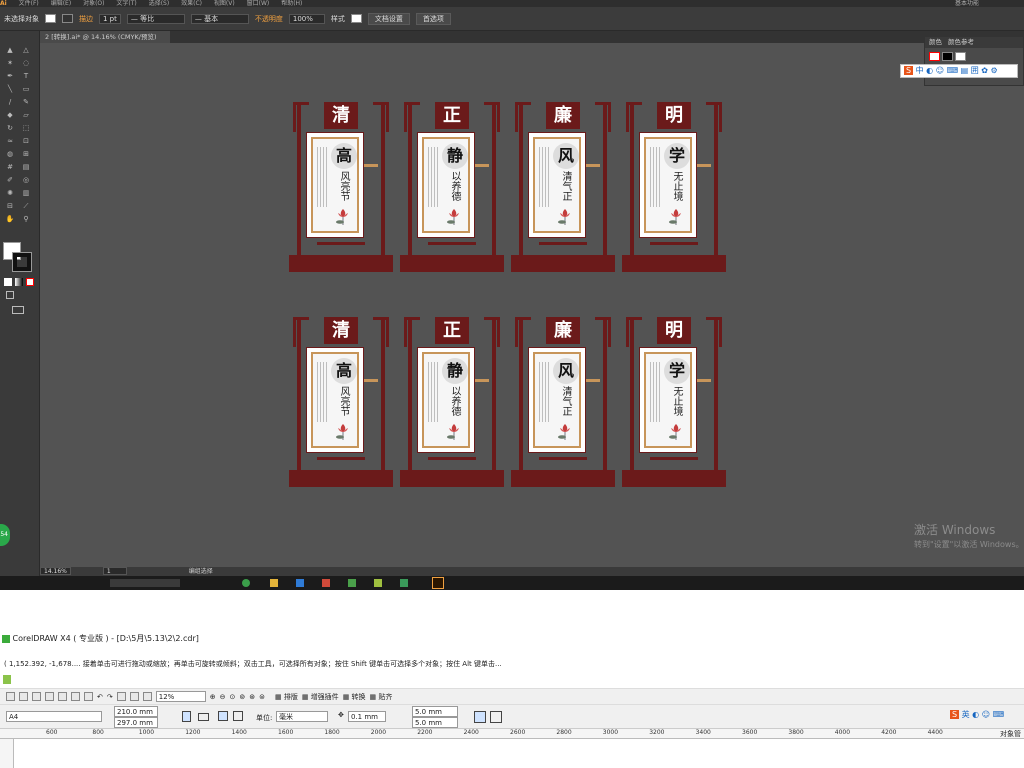 The width and height of the screenshot is (1024, 768). I want to click on ime-toolbar-cd: S 英 ◐ ☺ ⌨, so click(977, 714).